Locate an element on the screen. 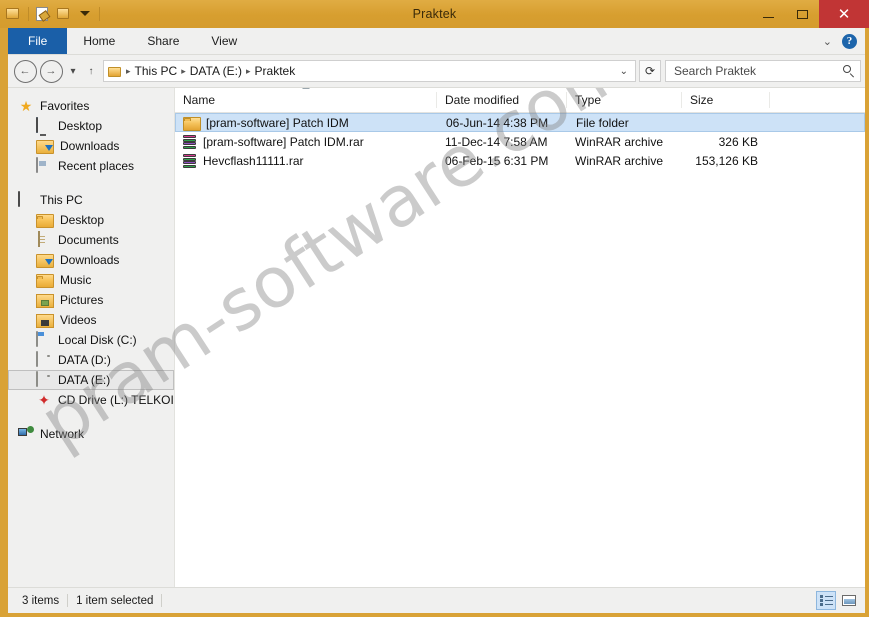  sidebar-item-music: Music is located at coordinates (91, 280).